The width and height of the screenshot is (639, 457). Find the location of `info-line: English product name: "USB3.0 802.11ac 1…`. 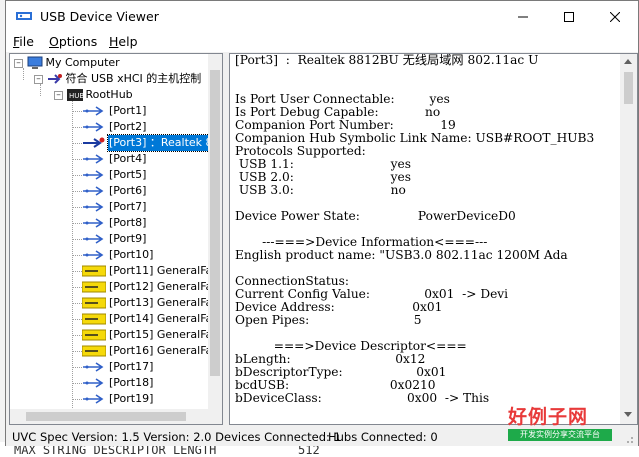

info-line: English product name: "USB3.0 802.11ac 1… is located at coordinates (401, 255).